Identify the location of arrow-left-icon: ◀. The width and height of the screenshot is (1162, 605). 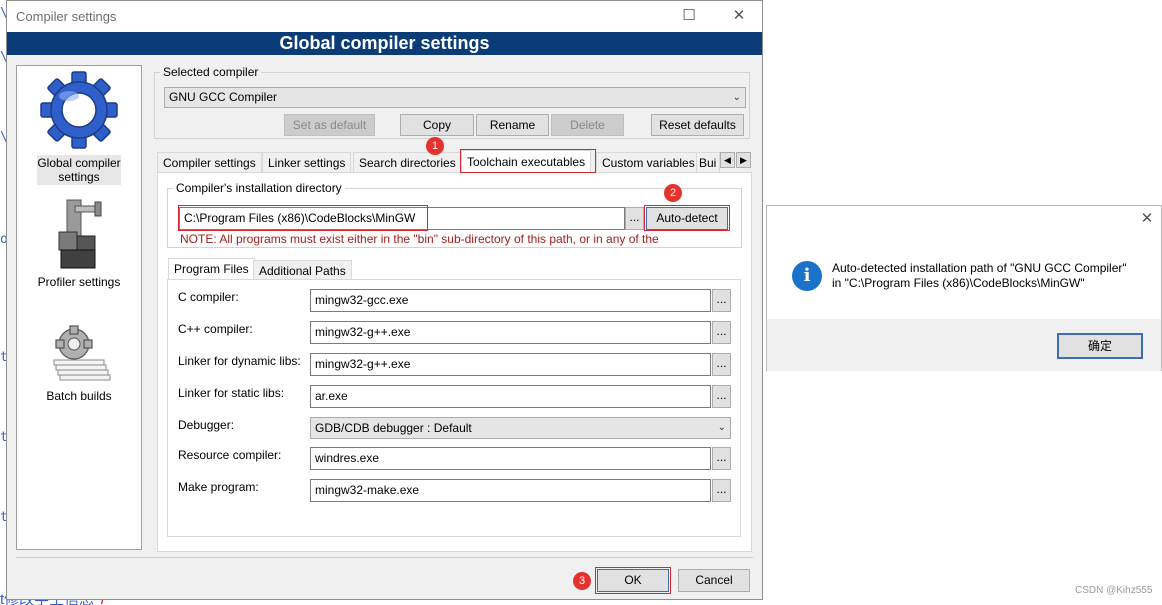
(727, 160).